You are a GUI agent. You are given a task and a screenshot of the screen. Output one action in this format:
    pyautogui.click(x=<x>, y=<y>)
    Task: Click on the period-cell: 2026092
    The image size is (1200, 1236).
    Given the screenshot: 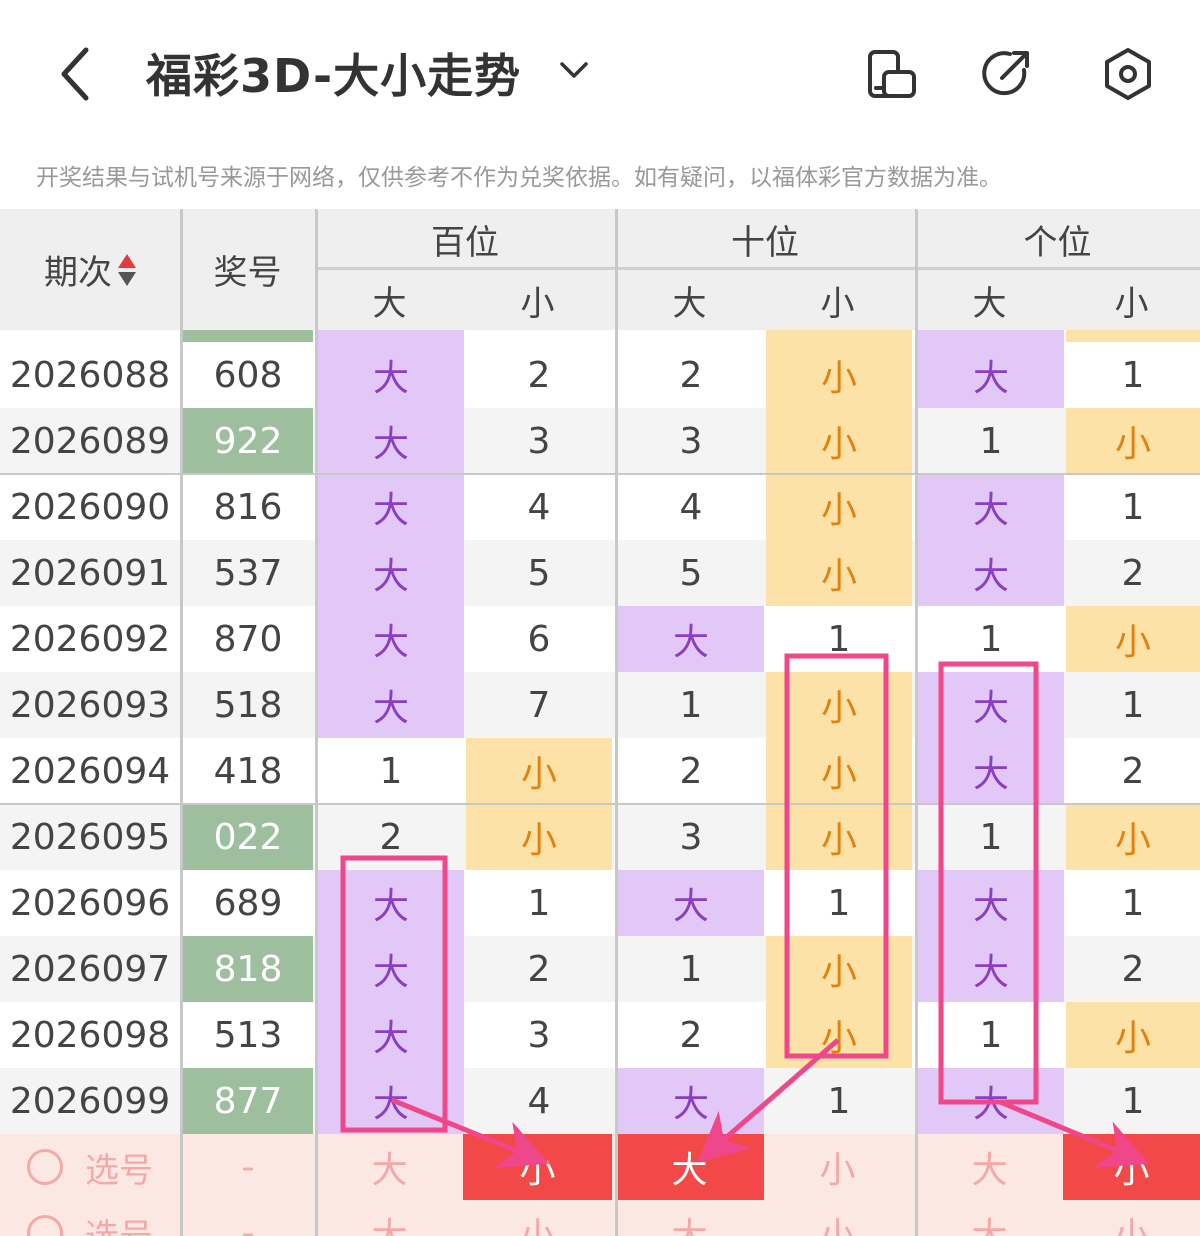 What is the action you would take?
    pyautogui.click(x=90, y=639)
    